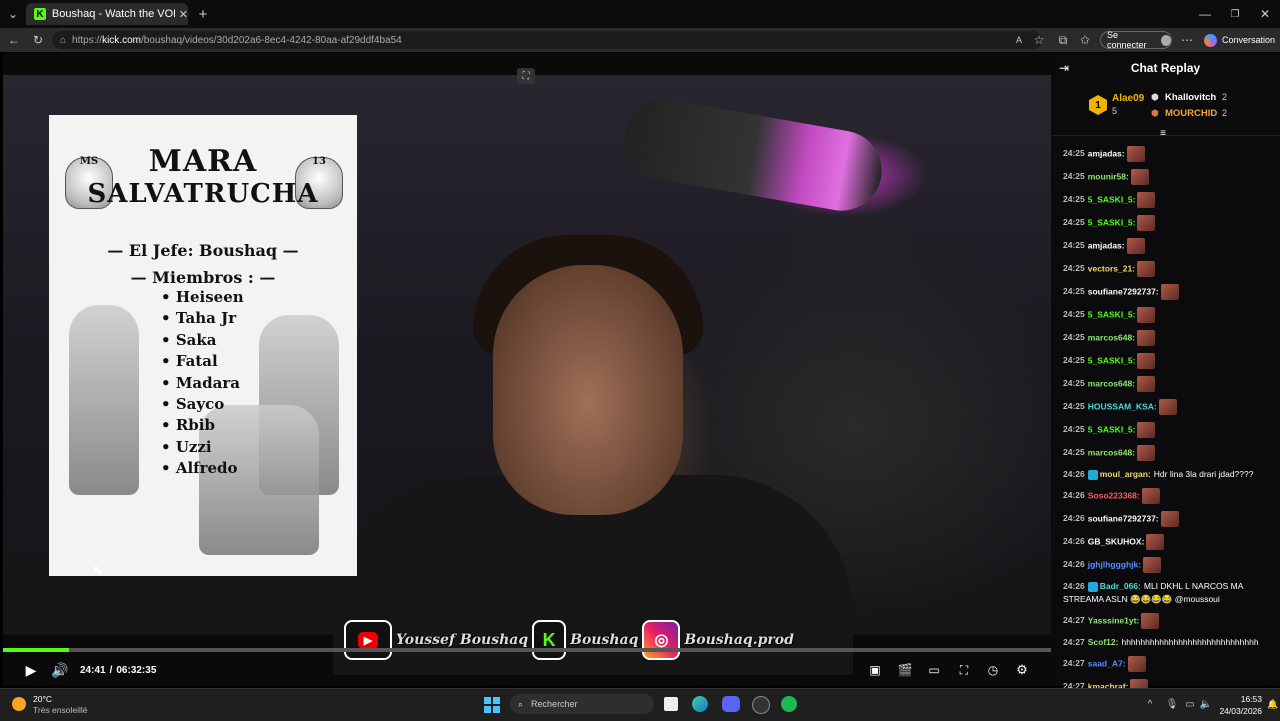  What do you see at coordinates (1122, 406) in the screenshot?
I see `chat-username: HOUSSAM_KSA:` at bounding box center [1122, 406].